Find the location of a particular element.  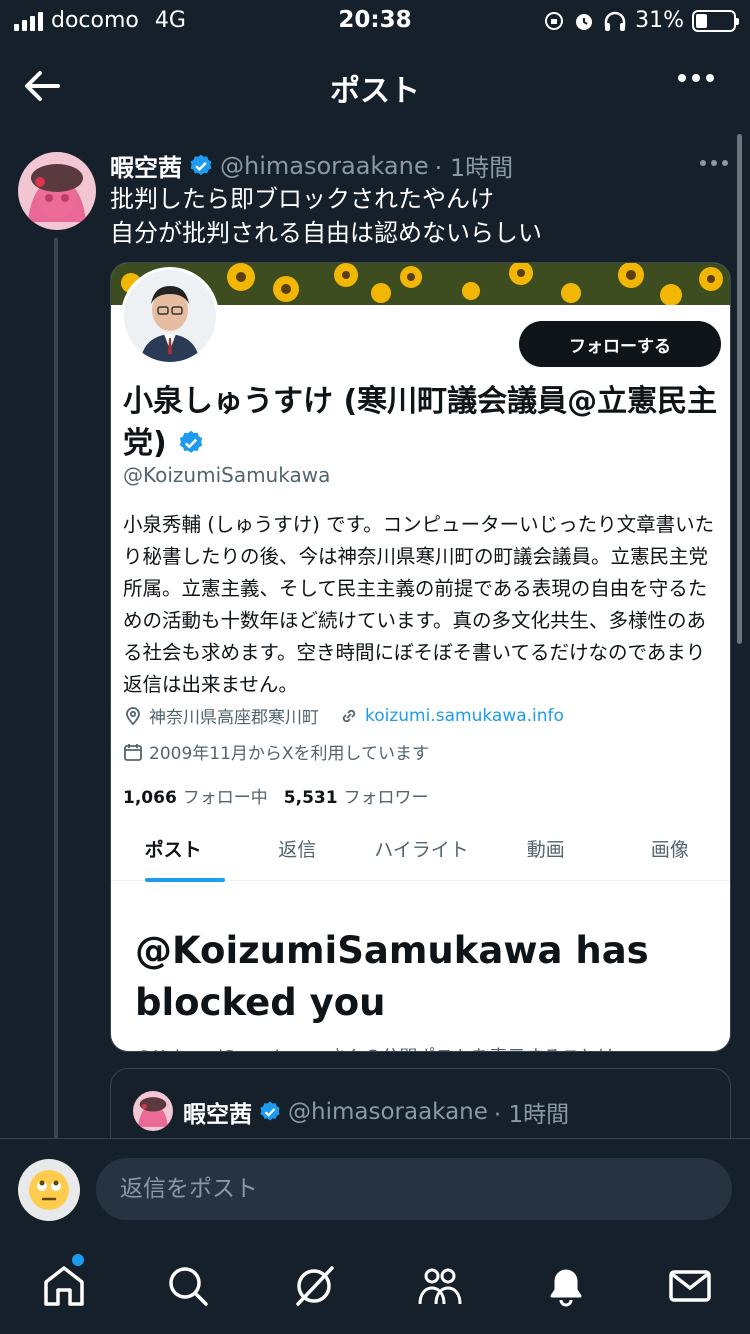

quoted-handle: @himasoraakane is located at coordinates (388, 1112).